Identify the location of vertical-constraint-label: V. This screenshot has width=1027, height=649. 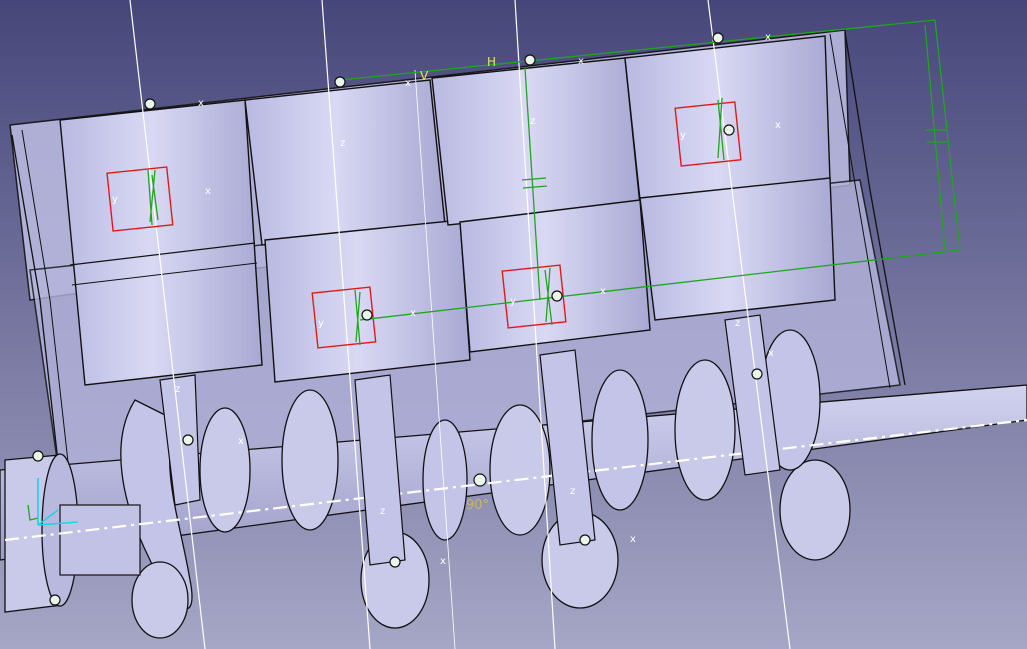
(424, 76).